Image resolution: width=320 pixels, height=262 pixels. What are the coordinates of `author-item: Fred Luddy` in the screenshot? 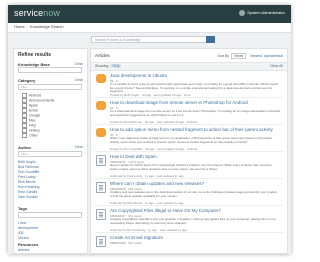 It's located at (27, 177).